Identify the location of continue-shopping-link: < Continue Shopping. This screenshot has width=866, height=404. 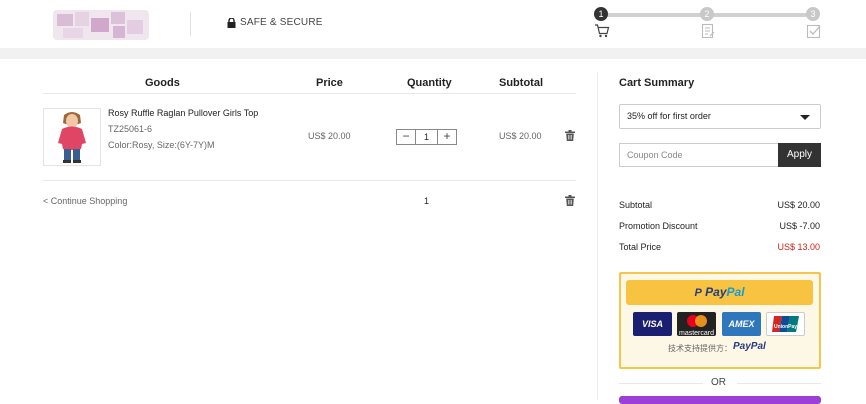
(85, 201).